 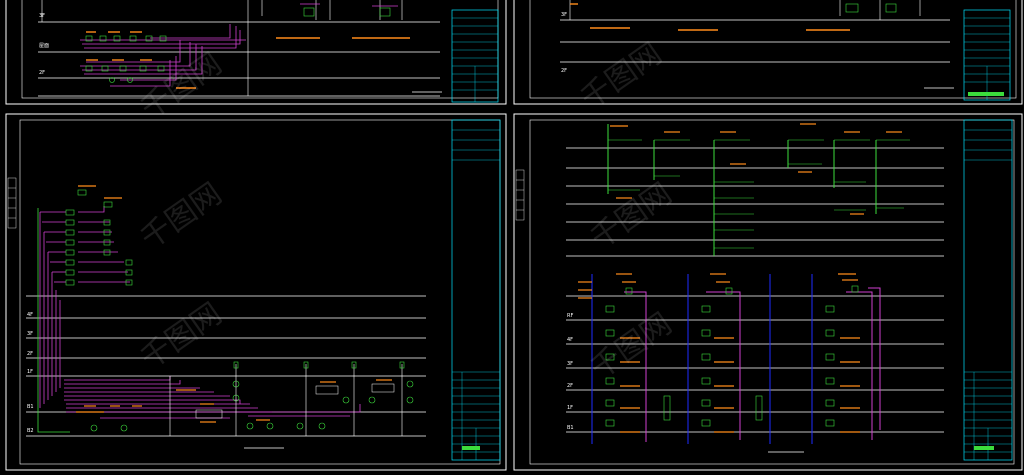 What do you see at coordinates (30, 431) in the screenshot?
I see `floor-label: B2` at bounding box center [30, 431].